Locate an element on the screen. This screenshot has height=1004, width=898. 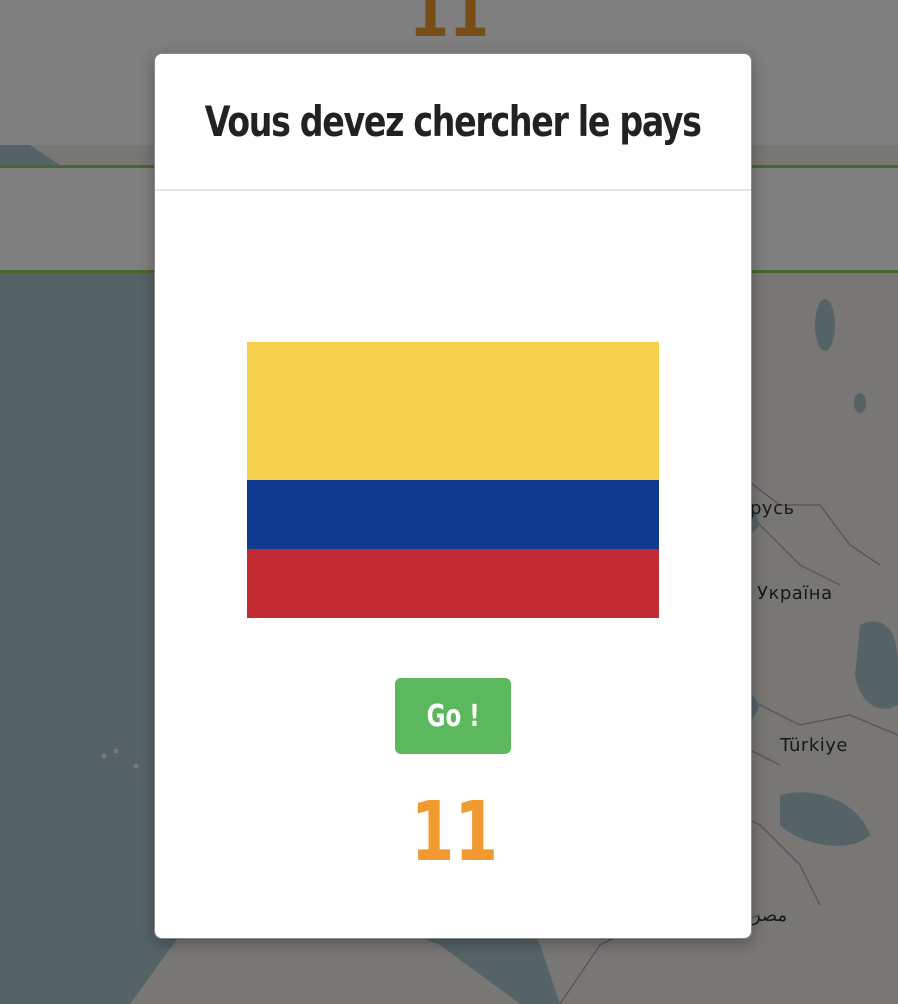
modal-header: Vous devez chercher le pays is located at coordinates (453, 122).